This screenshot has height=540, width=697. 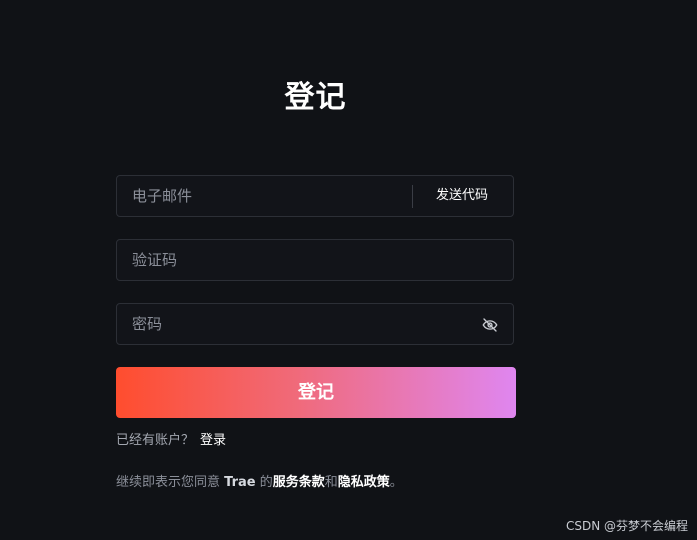 What do you see at coordinates (626, 526) in the screenshot?
I see `watermark: CSDN @芬梦不会编程` at bounding box center [626, 526].